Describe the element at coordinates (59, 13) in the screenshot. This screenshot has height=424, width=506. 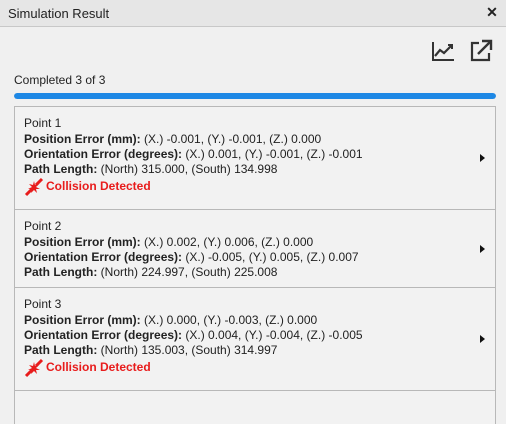
I see `panel-title: Simulation Result` at that location.